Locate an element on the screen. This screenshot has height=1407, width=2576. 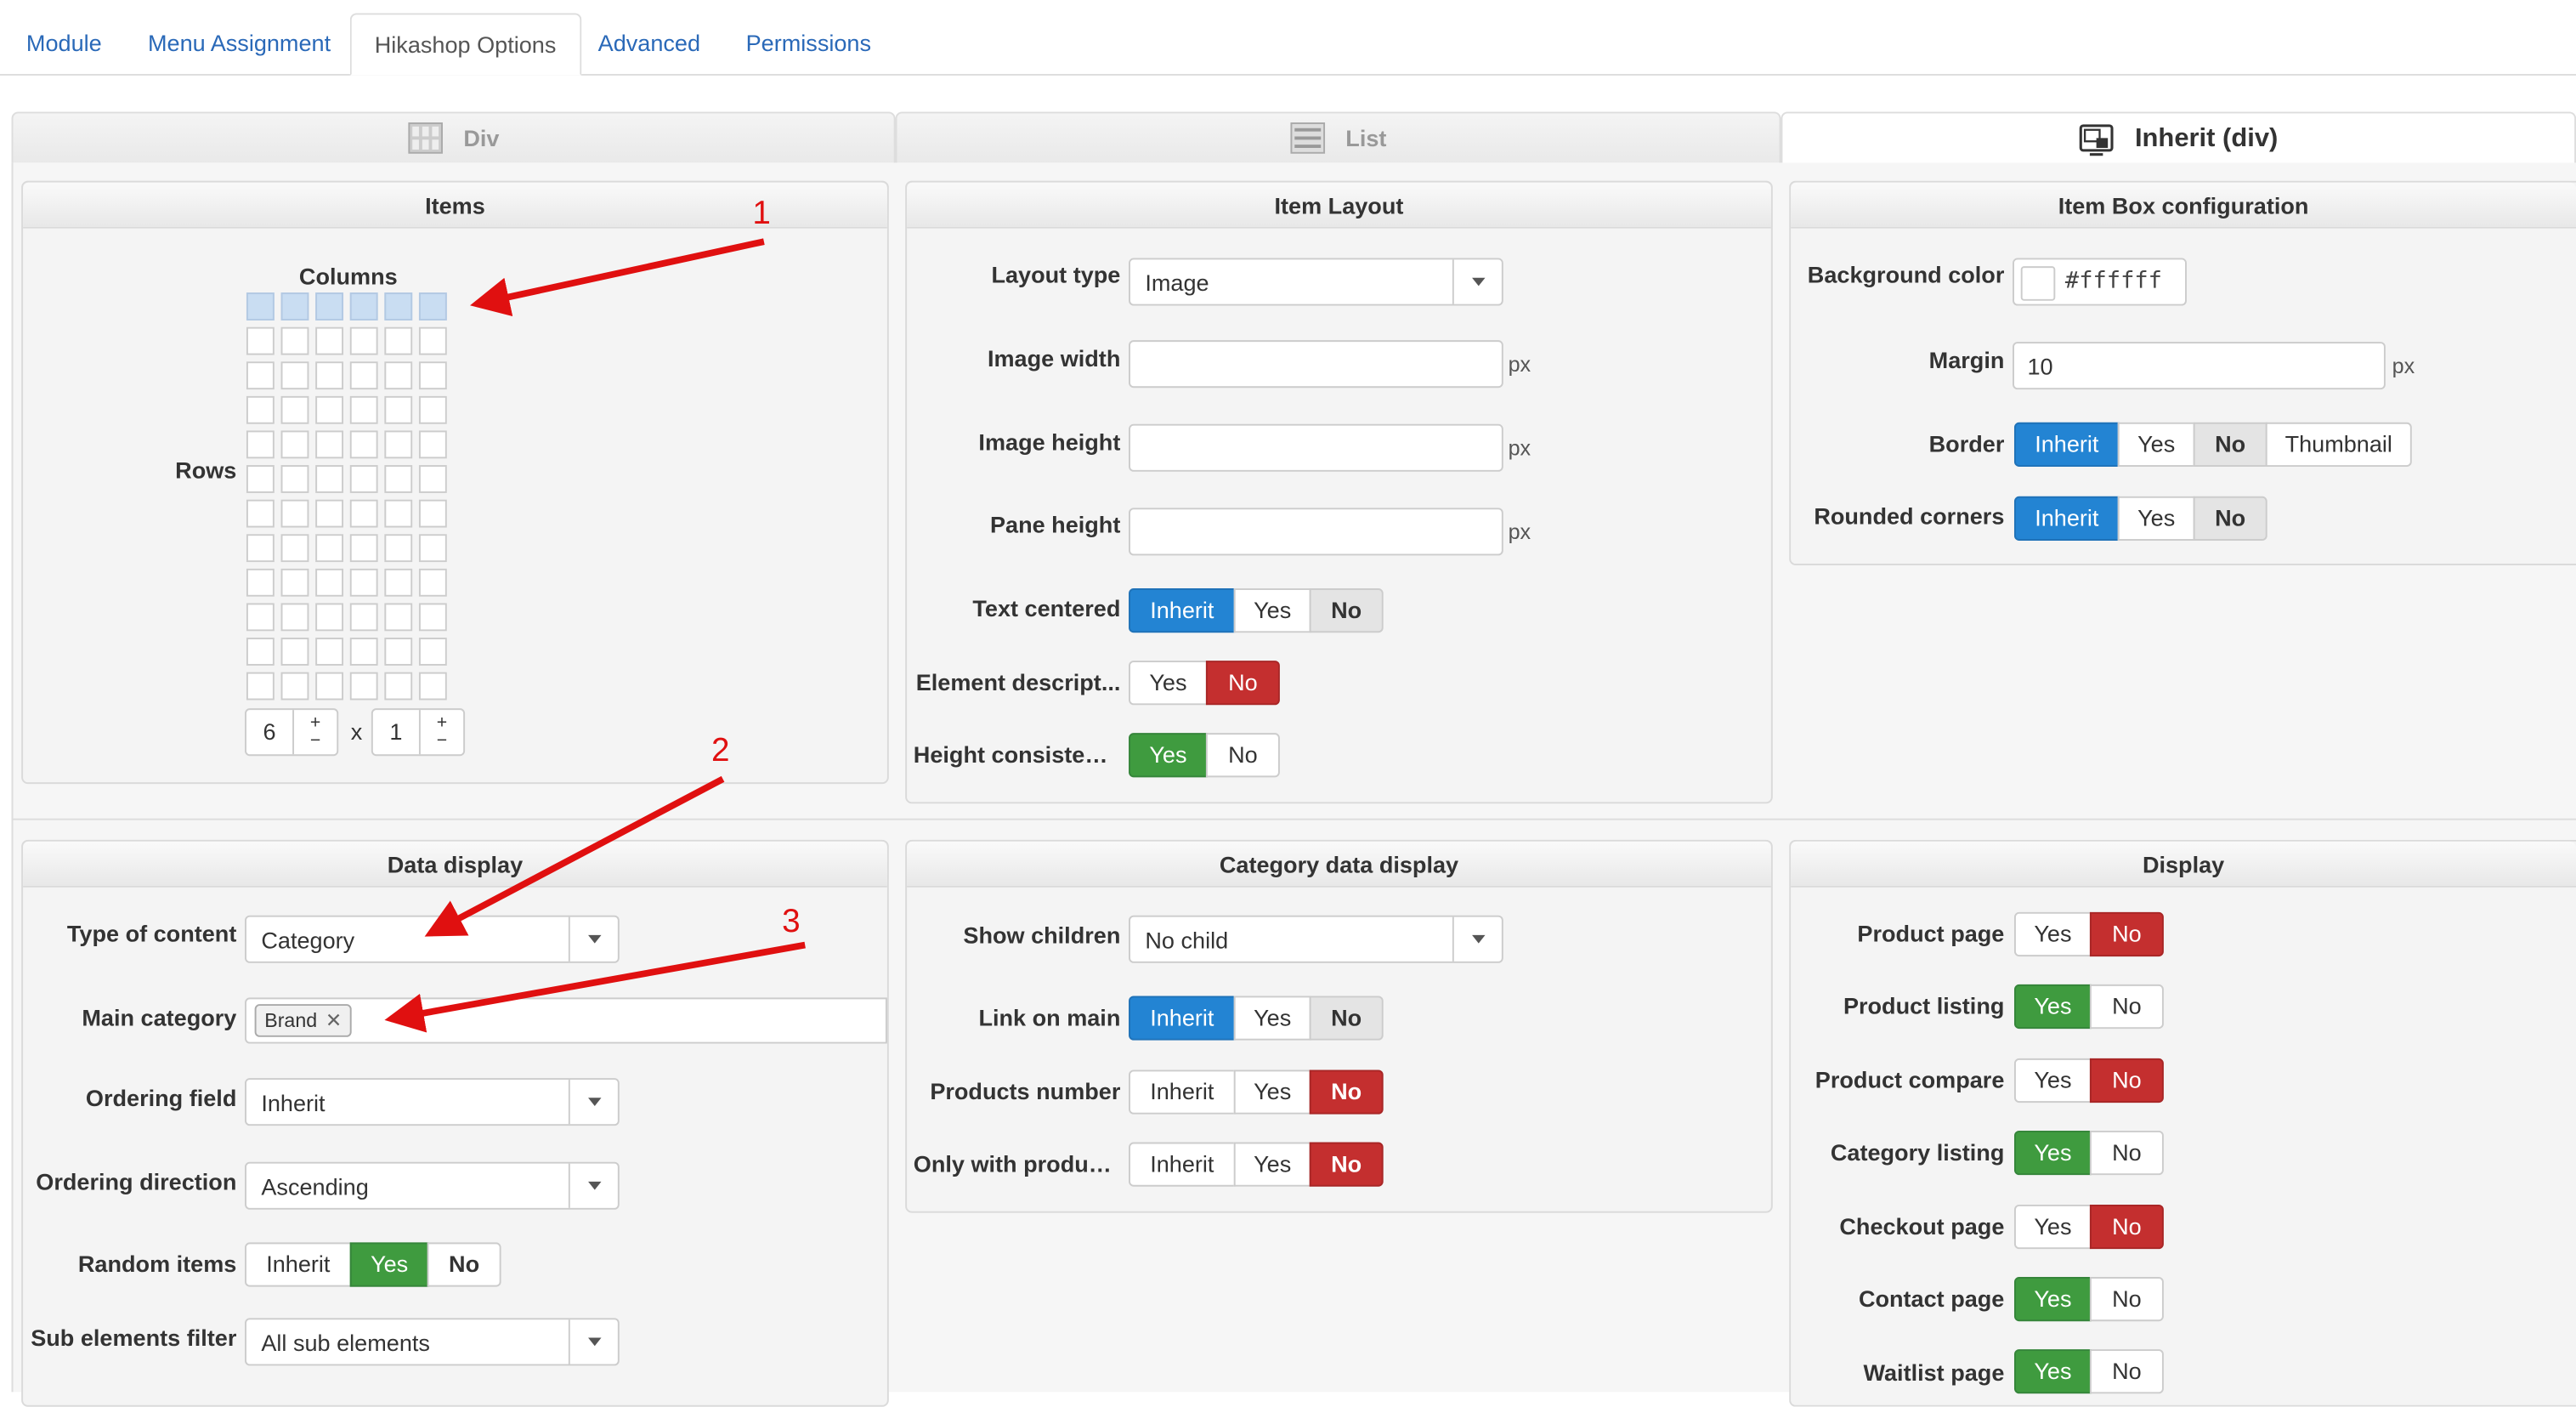
image-width-input is located at coordinates (1316, 364).